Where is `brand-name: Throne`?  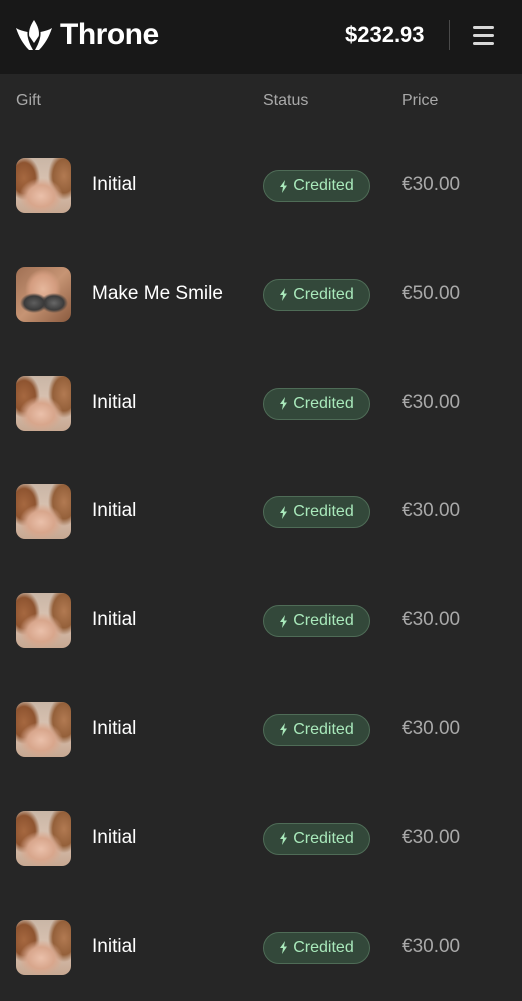
brand-name: Throne is located at coordinates (109, 34).